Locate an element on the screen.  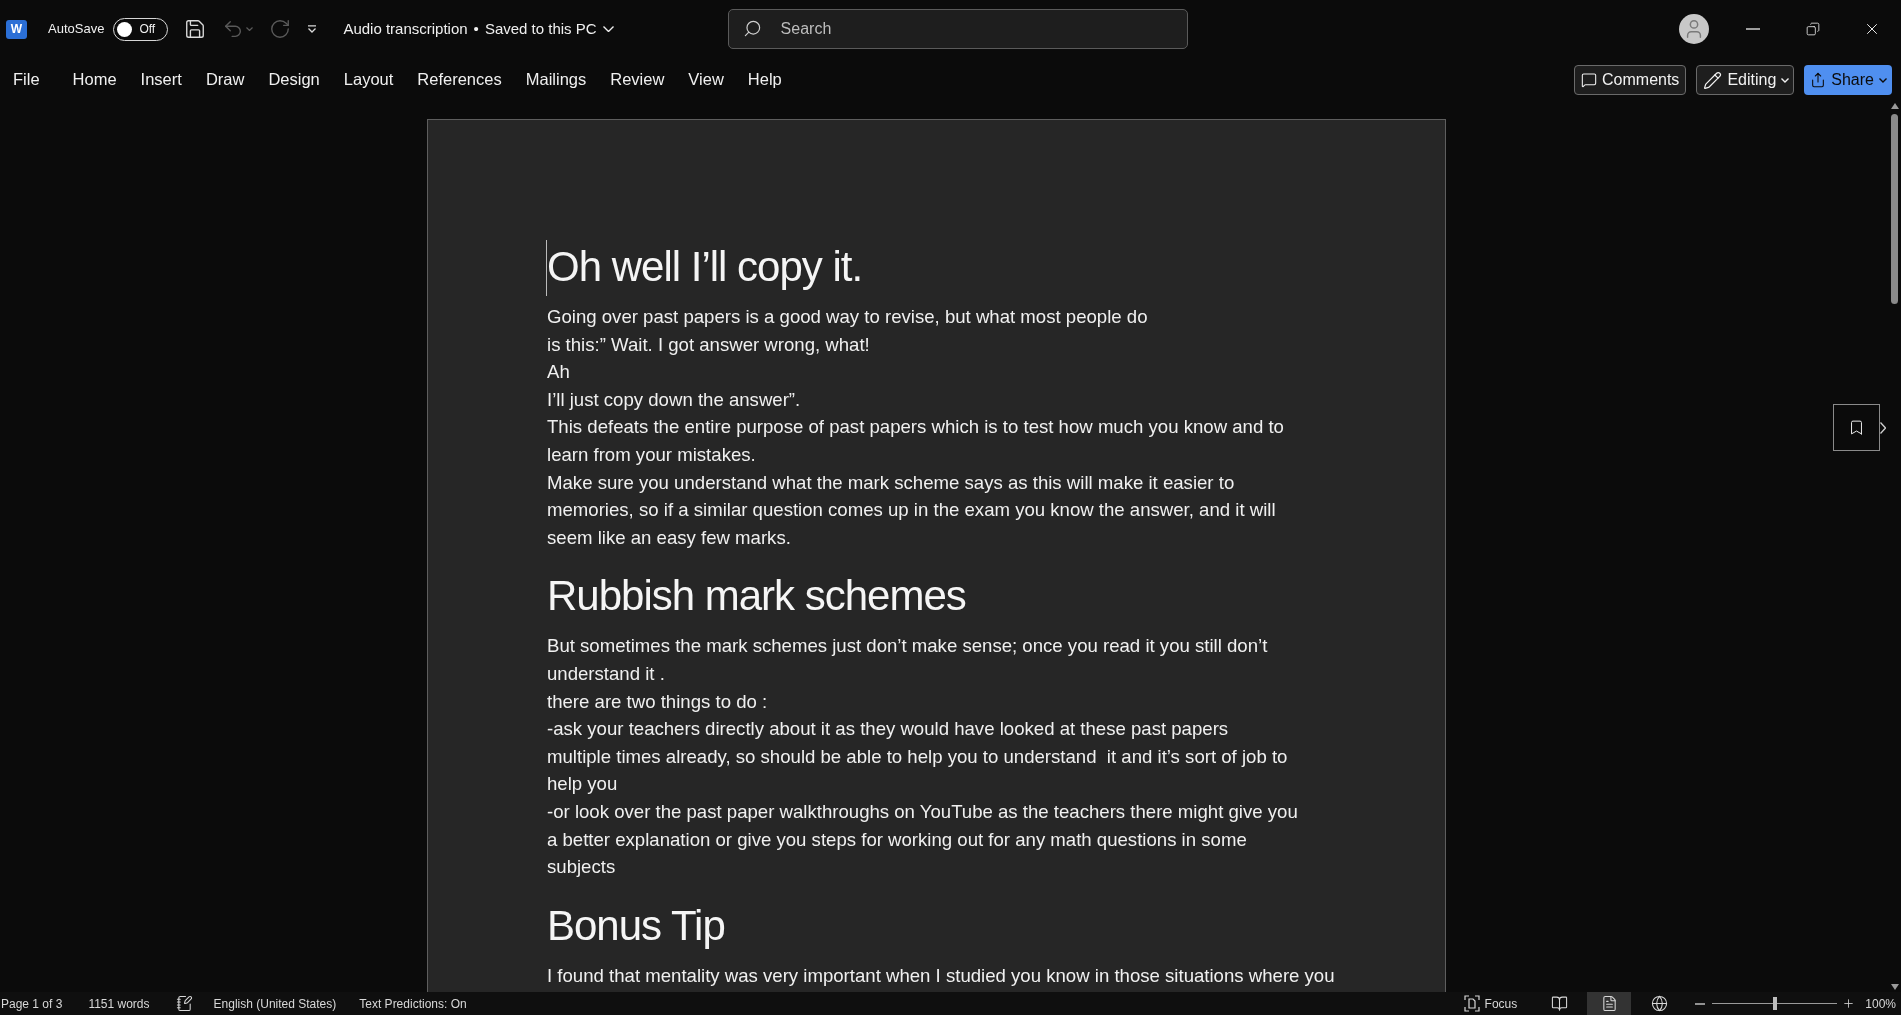
zoom-in-icon is located at coordinates (1849, 1003).